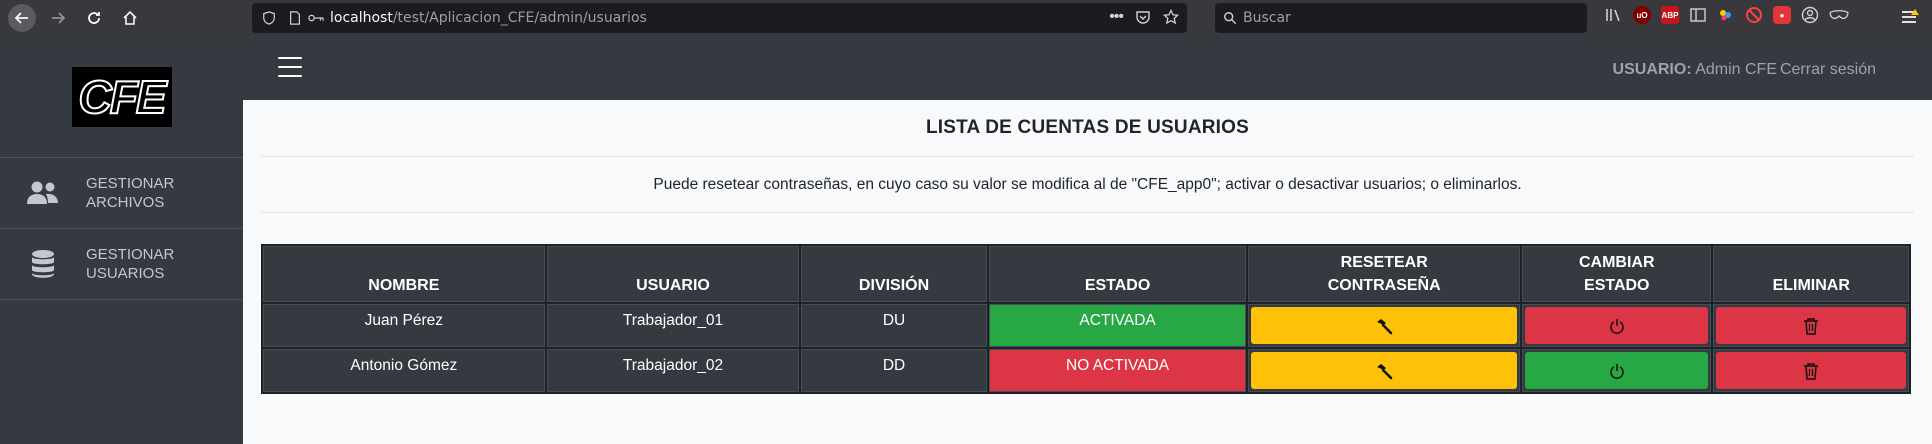 The width and height of the screenshot is (1932, 444). Describe the element at coordinates (1754, 15) in the screenshot. I see `block-icon` at that location.